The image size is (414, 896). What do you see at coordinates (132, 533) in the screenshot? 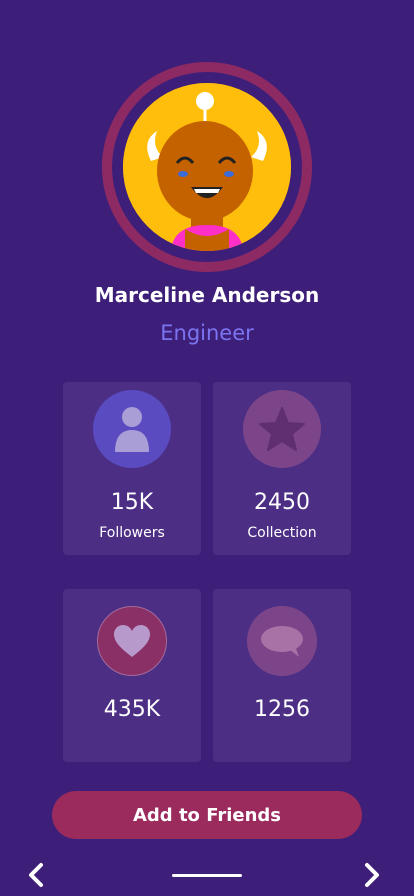
I see `followers-label: Followers` at bounding box center [132, 533].